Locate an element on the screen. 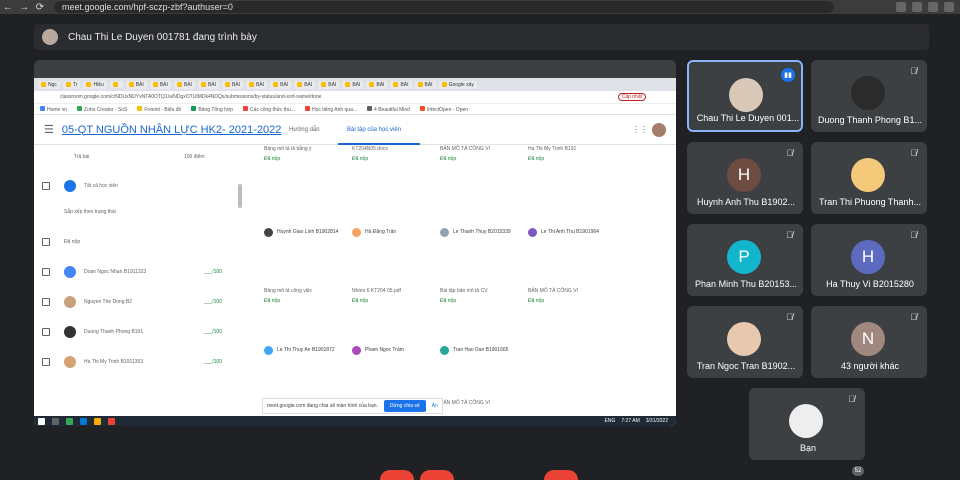 This screenshot has width=960, height=480. participant-name: Ha Thuy Vi B2015280 is located at coordinates (870, 284).